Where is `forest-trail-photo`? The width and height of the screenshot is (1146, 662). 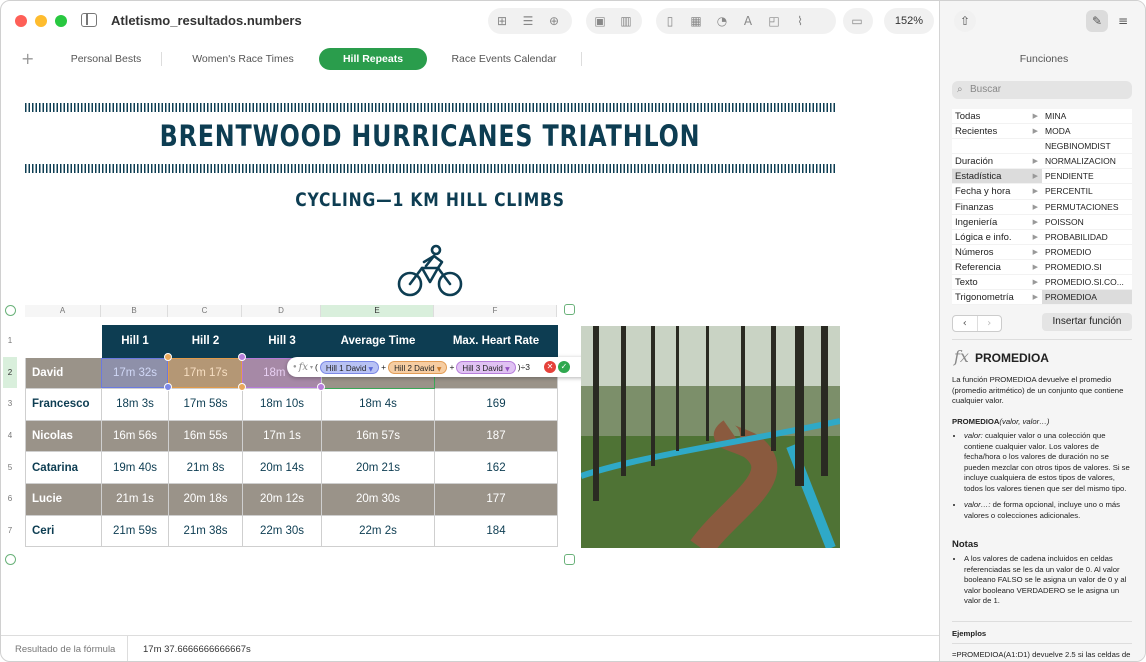
forest-trail-photo is located at coordinates (710, 437).